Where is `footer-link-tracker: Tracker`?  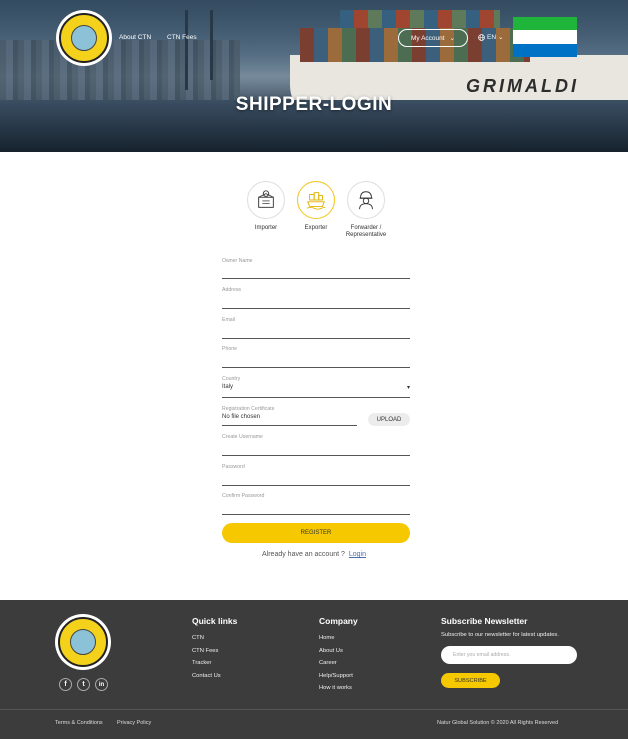 footer-link-tracker: Tracker is located at coordinates (214, 663).